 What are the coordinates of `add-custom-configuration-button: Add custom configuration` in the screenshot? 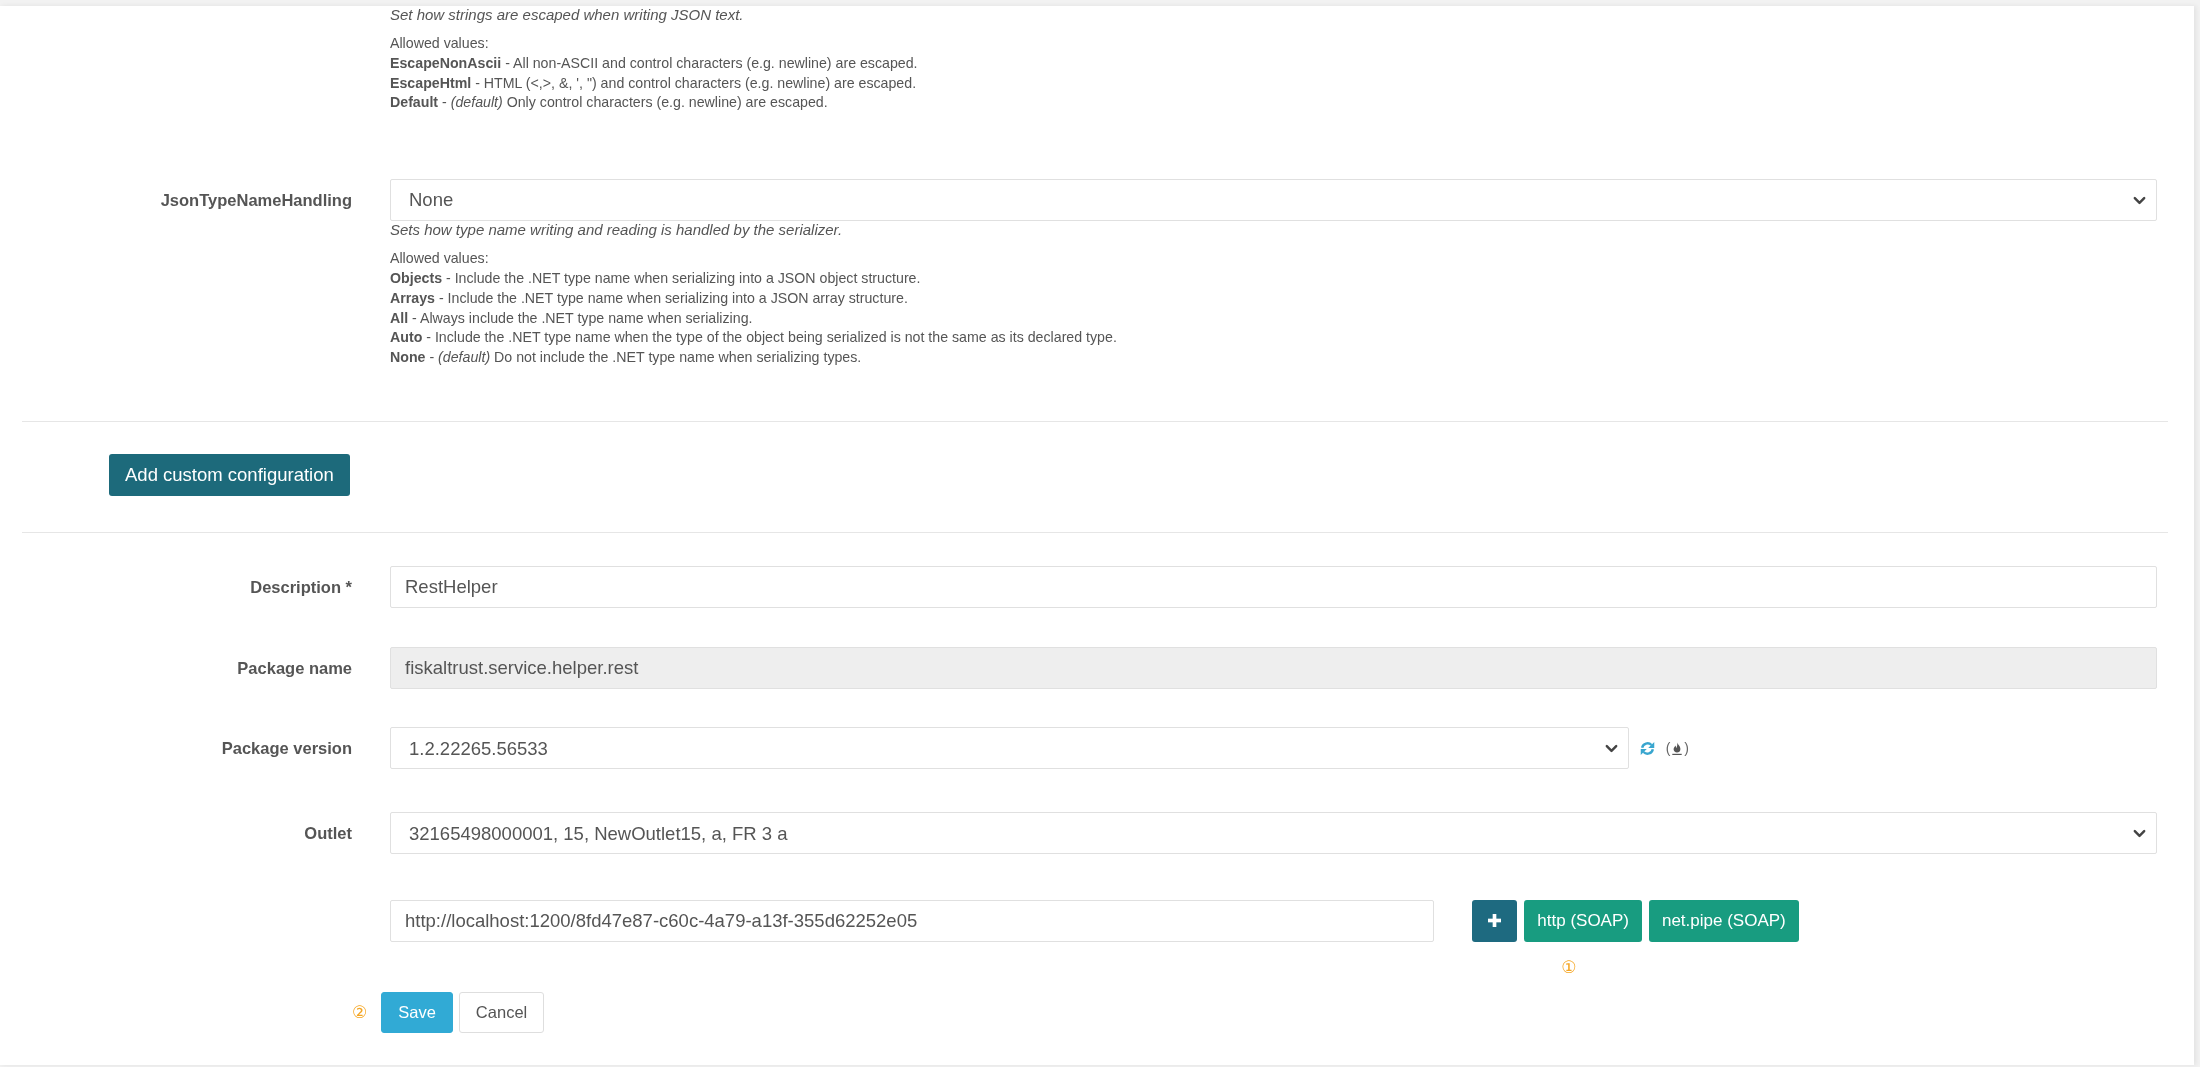 It's located at (229, 474).